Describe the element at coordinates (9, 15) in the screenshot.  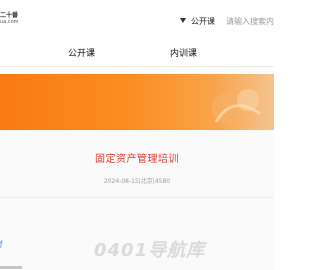
I see `logo-text: 二十番` at that location.